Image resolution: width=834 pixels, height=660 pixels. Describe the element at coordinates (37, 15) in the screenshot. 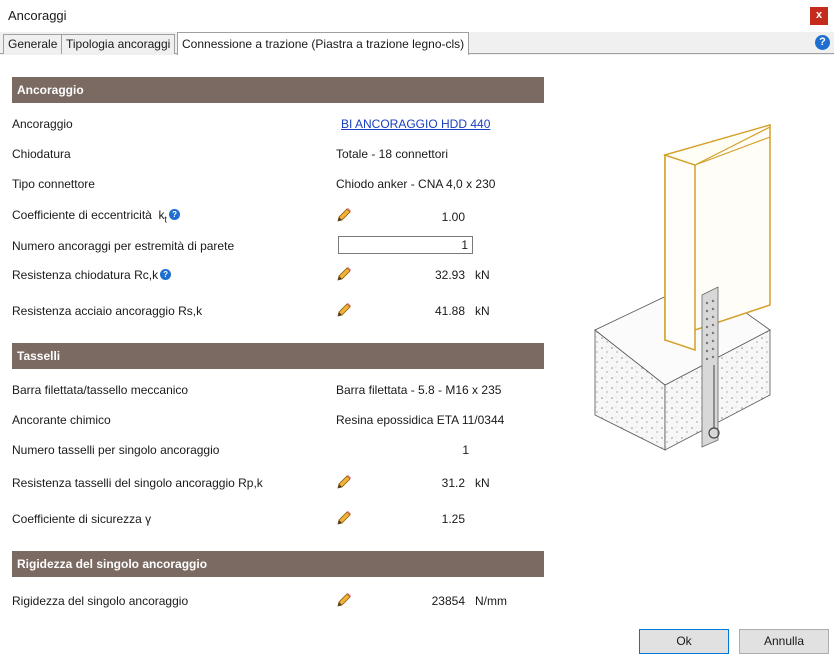

I see `window-title: Ancoraggi` at that location.